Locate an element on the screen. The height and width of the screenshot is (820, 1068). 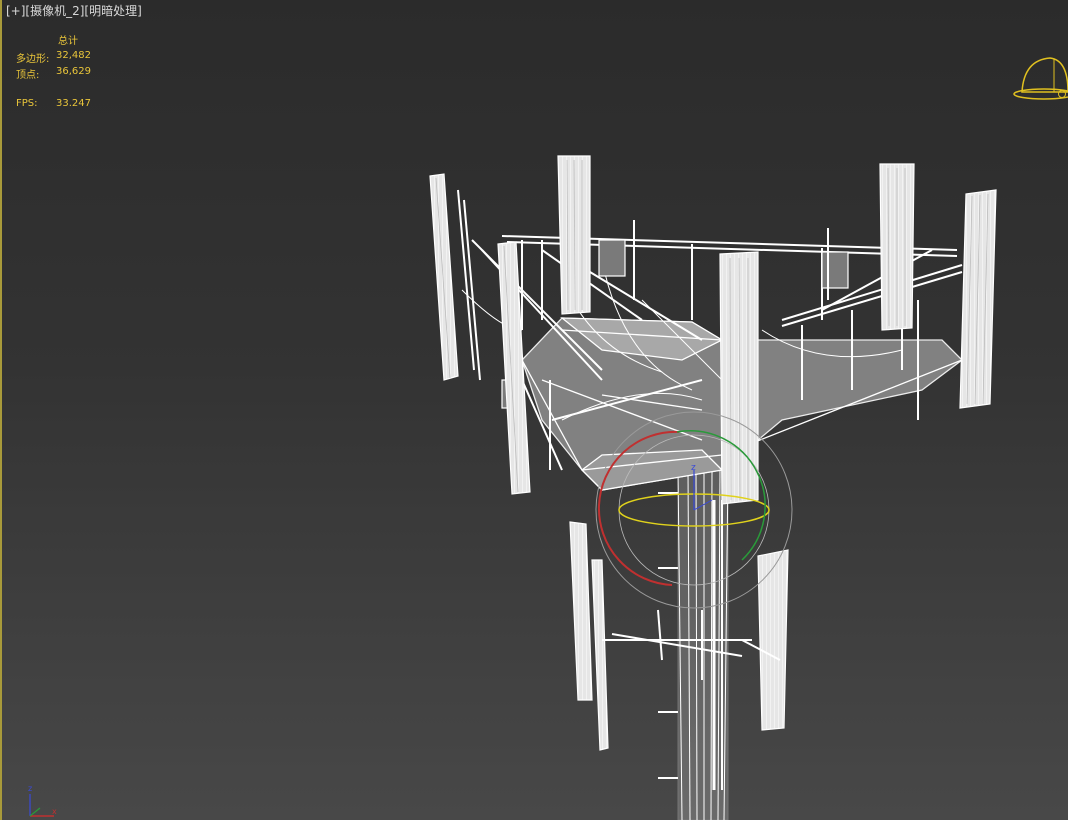
world-axis-tripod: z x is located at coordinates (42, 800).